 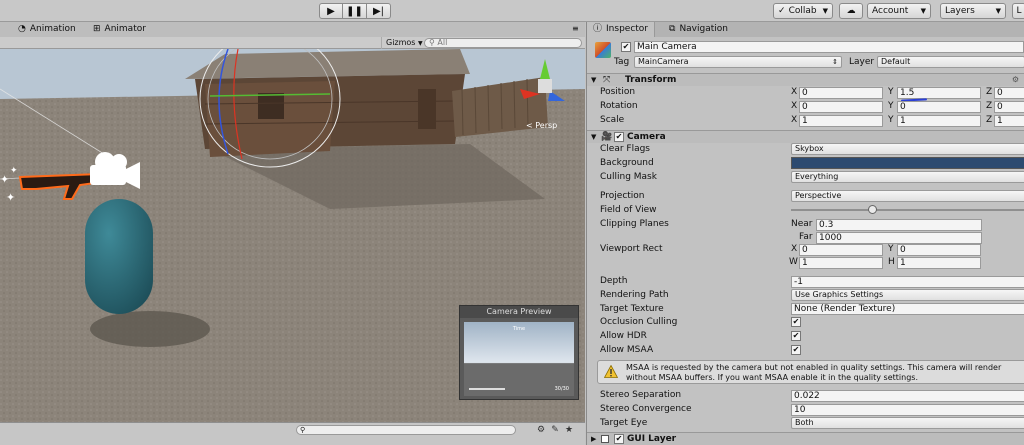 What do you see at coordinates (503, 43) in the screenshot?
I see `scene-search-input: ⚲ All` at bounding box center [503, 43].